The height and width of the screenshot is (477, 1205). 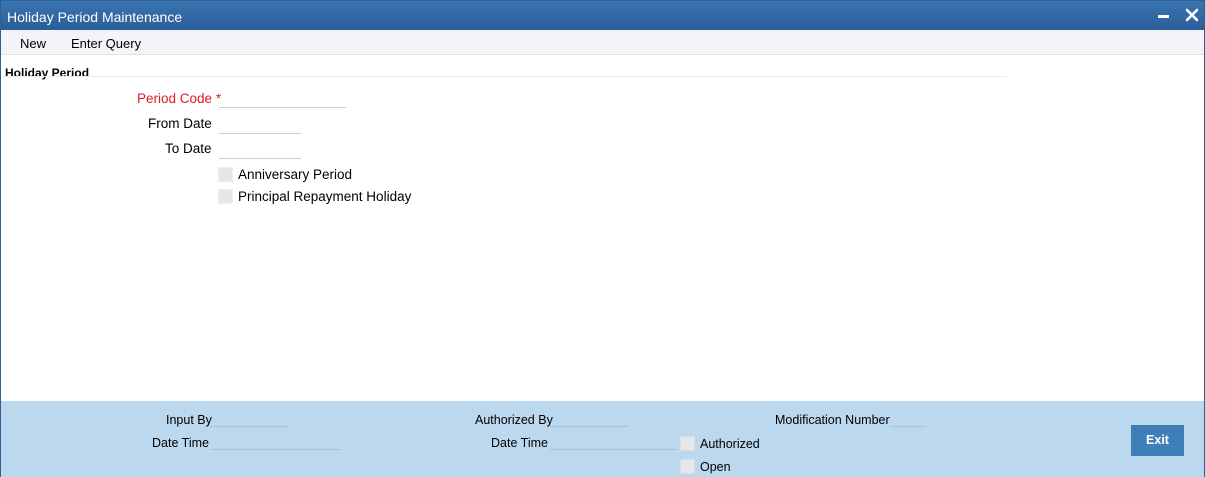 What do you see at coordinates (179, 98) in the screenshot?
I see `period-code-label: Period Code *` at bounding box center [179, 98].